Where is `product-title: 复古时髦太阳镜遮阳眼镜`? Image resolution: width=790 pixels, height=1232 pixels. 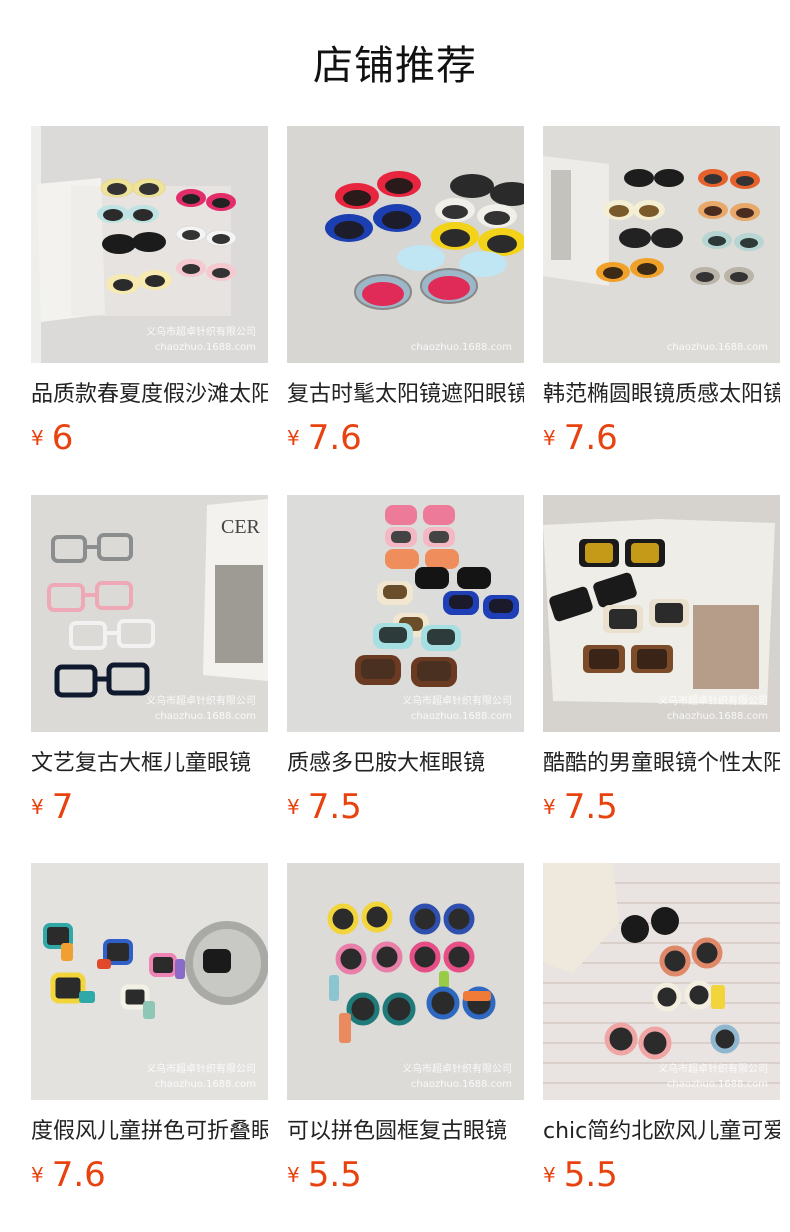 product-title: 复古时髦太阳镜遮阳眼镜 is located at coordinates (405, 396).